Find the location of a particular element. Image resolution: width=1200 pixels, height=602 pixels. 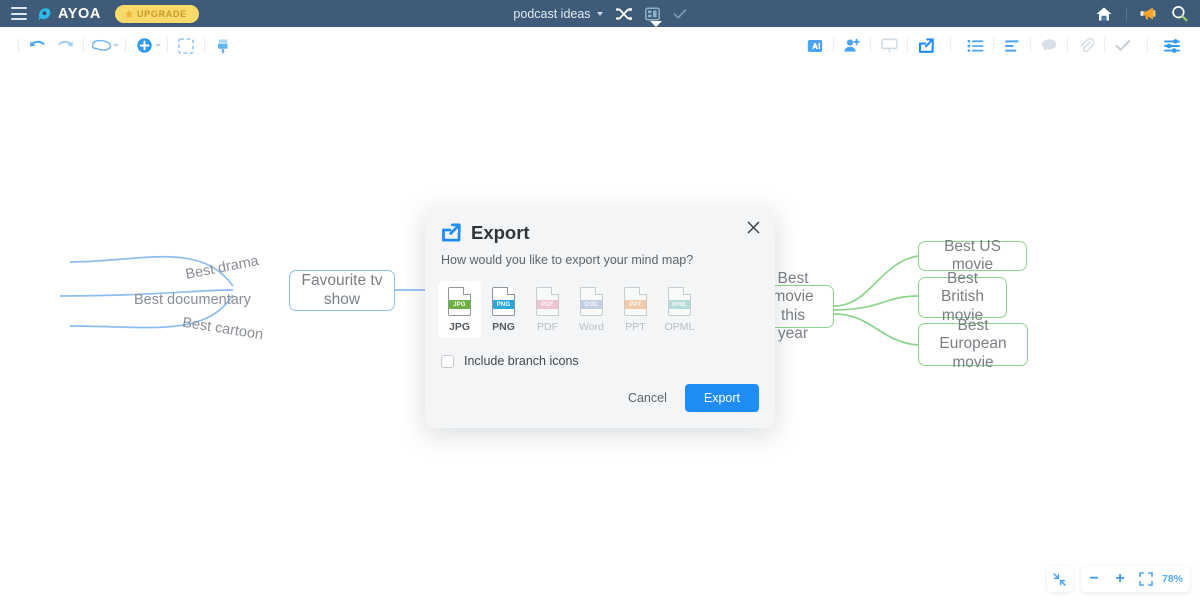

add-node-icon is located at coordinates (144, 46).